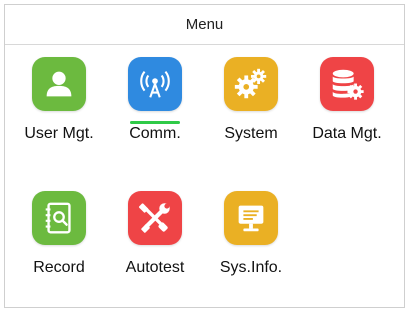  Describe the element at coordinates (155, 122) in the screenshot. I see `selection-indicator` at that location.